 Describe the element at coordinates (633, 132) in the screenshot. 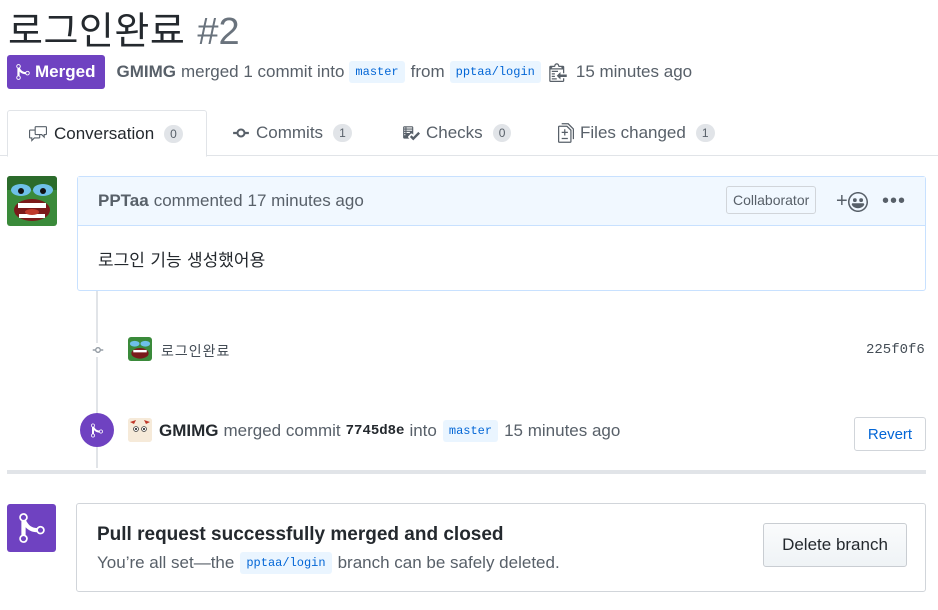

I see `tab-label: Files changed` at that location.